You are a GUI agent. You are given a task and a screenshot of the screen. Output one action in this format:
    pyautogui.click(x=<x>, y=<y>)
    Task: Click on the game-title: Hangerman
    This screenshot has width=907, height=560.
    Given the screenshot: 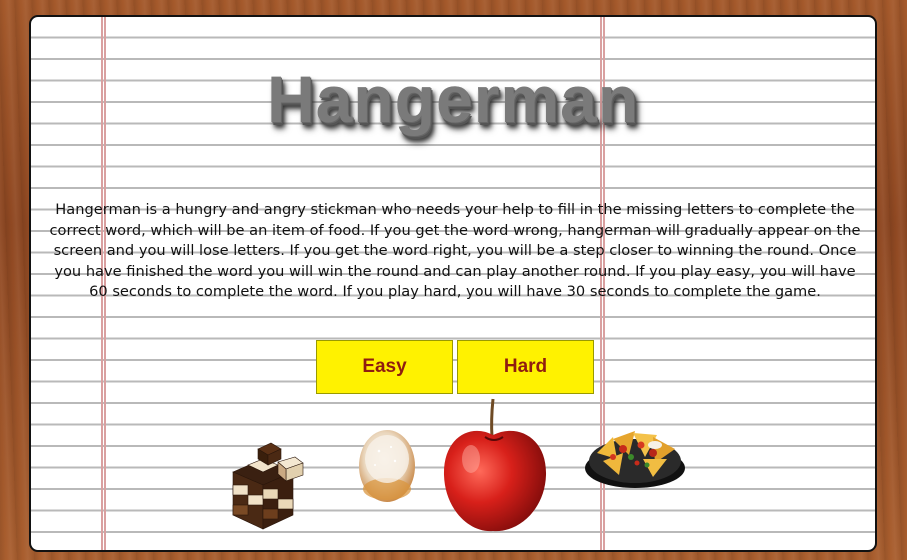 What is the action you would take?
    pyautogui.click(x=453, y=99)
    